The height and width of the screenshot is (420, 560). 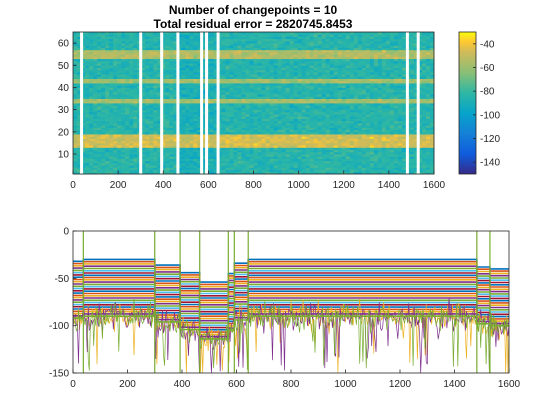 What do you see at coordinates (253, 24) in the screenshot?
I see `figure-title-line-2: Total residual error = 2820745.8453` at bounding box center [253, 24].